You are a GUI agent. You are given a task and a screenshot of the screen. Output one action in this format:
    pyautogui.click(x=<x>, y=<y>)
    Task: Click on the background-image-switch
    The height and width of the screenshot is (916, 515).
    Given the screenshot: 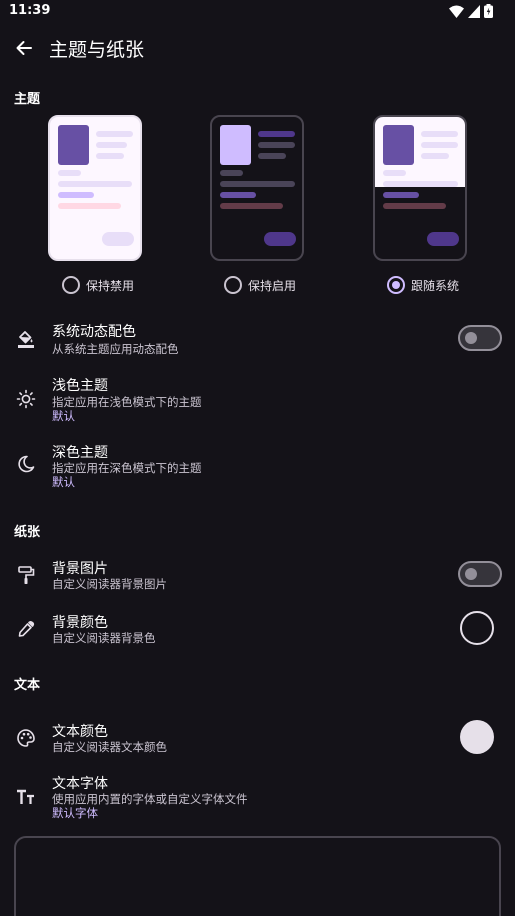 What is the action you would take?
    pyautogui.click(x=480, y=574)
    